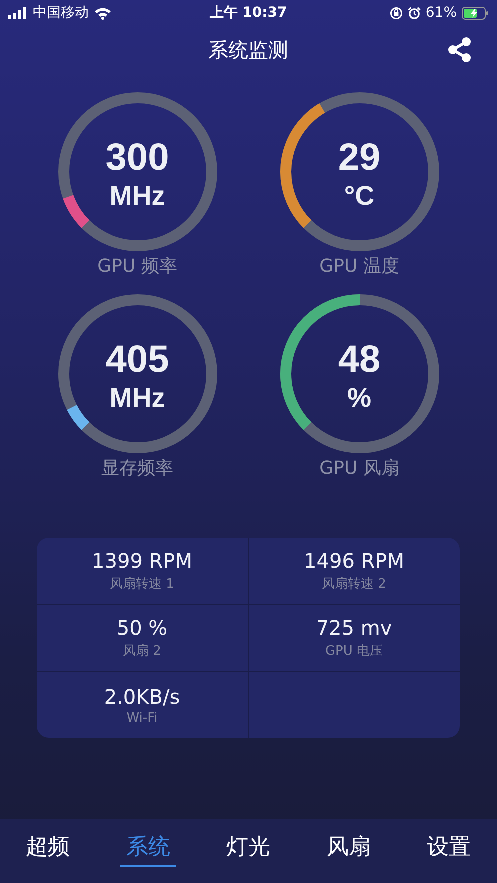  I want to click on stat-label: 风扇 2, so click(142, 651).